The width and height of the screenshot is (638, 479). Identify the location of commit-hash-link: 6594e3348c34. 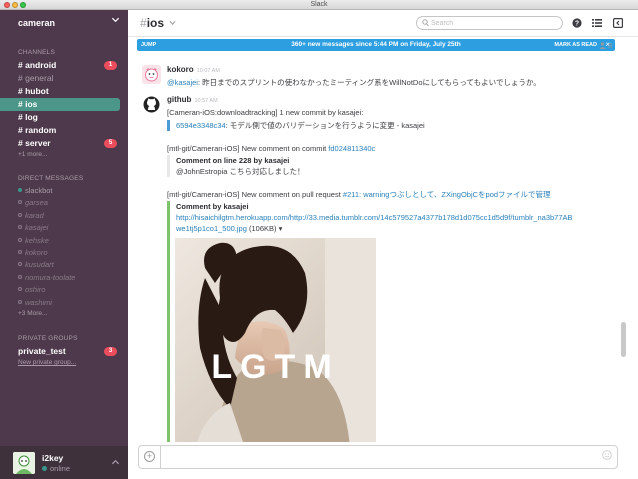
(201, 125).